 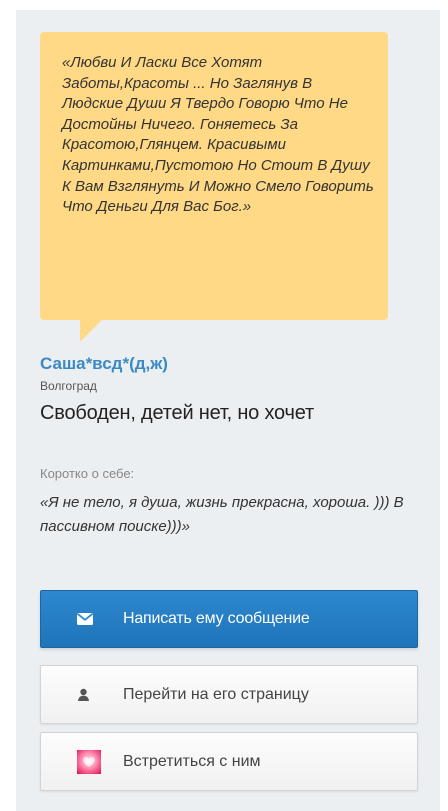 I want to click on relationship-status: Свободен, детей нет, но хочет, so click(x=177, y=413).